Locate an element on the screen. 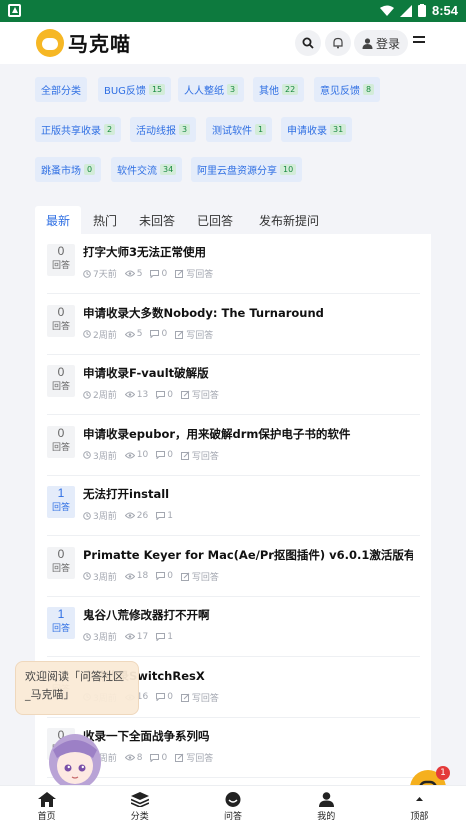 This screenshot has height=830, width=466. notification-button is located at coordinates (338, 43).